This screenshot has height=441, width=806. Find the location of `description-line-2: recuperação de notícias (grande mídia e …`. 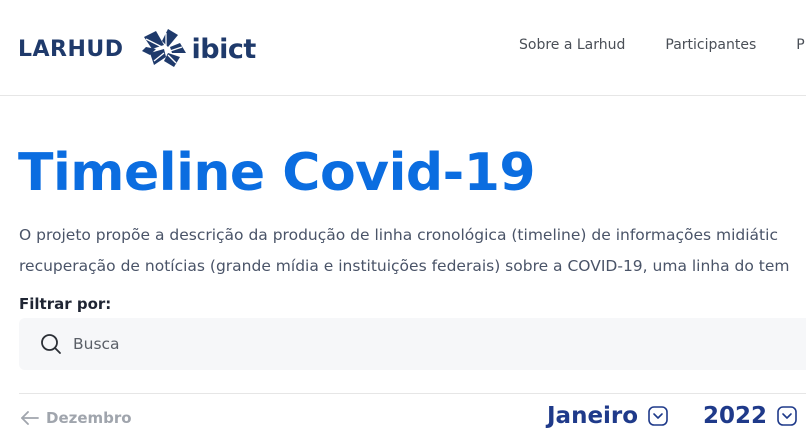

description-line-2: recuperação de notícias (grande mídia e … is located at coordinates (404, 266).